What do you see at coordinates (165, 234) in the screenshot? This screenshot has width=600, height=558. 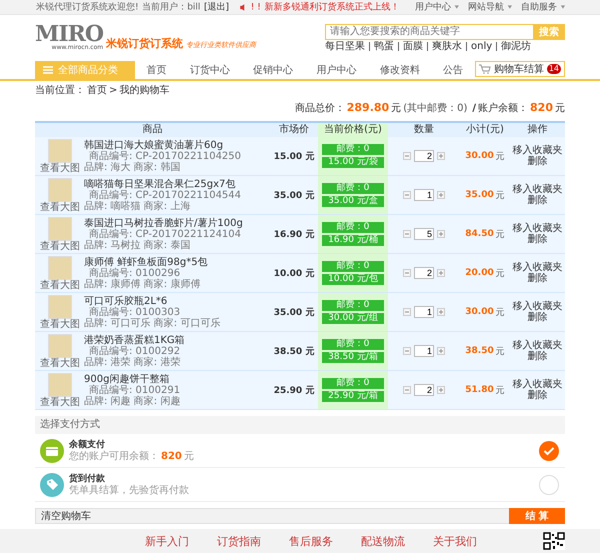 I see `product-code: 商品编号: CP-20170221124104` at bounding box center [165, 234].